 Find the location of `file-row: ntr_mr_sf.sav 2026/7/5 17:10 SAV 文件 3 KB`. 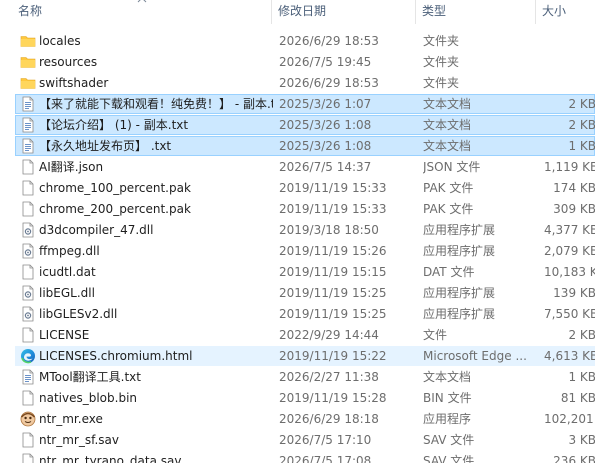

file-row: ntr_mr_sf.sav 2026/7/5 17:10 SAV 文件 3 KB is located at coordinates (305, 440).